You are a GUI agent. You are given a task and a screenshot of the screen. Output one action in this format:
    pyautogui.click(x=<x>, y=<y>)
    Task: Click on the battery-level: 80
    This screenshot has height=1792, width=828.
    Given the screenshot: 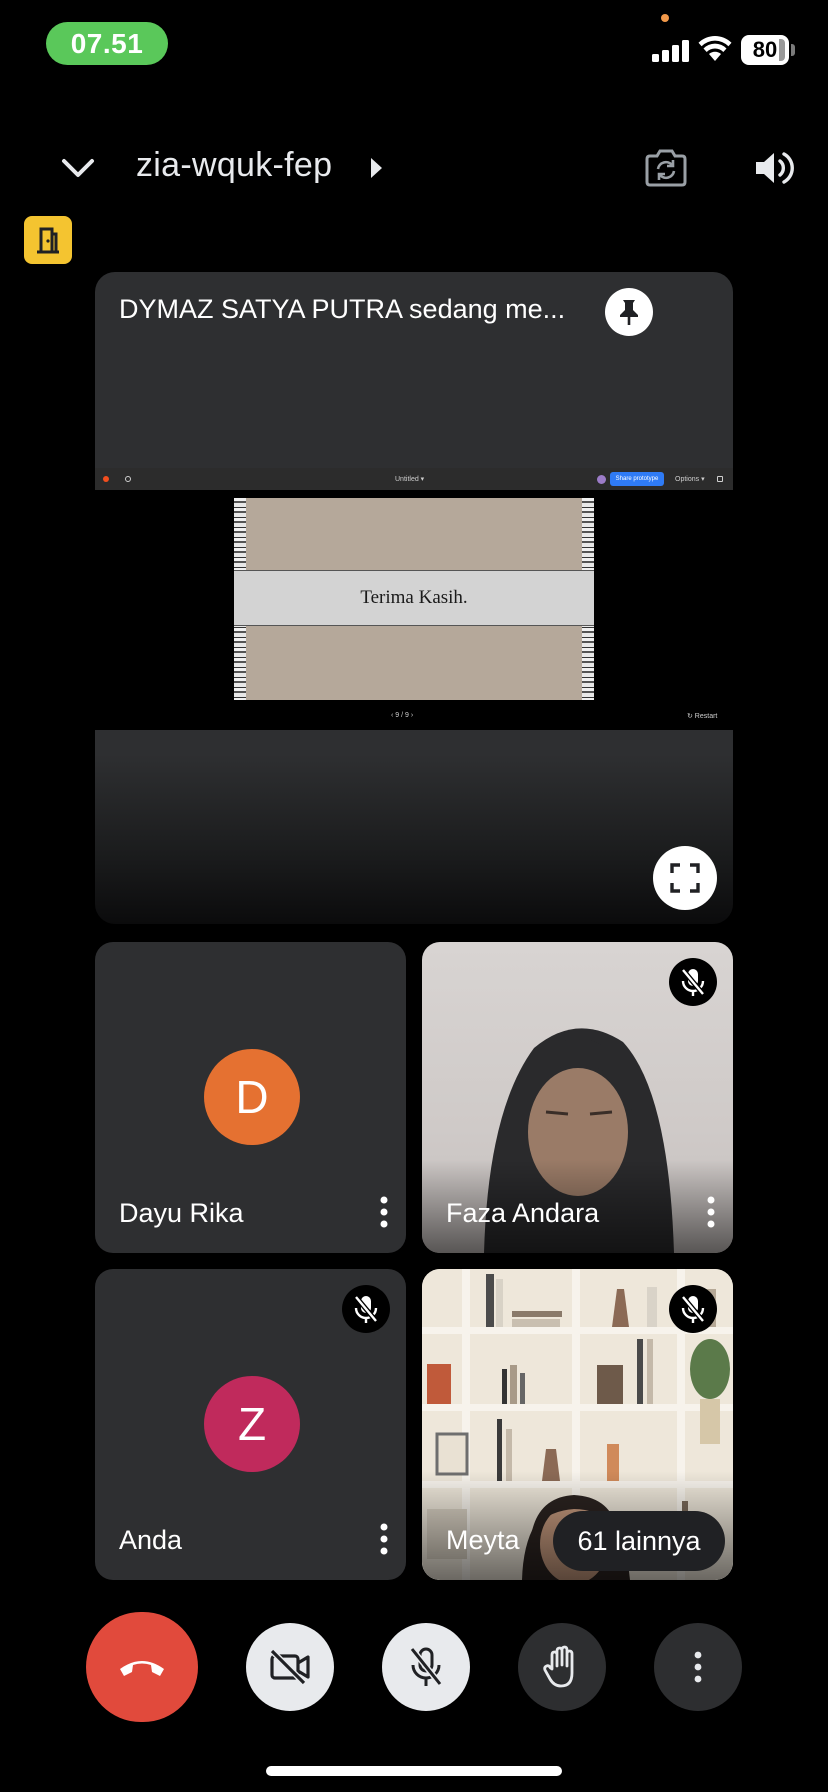 What is the action you would take?
    pyautogui.click(x=765, y=49)
    